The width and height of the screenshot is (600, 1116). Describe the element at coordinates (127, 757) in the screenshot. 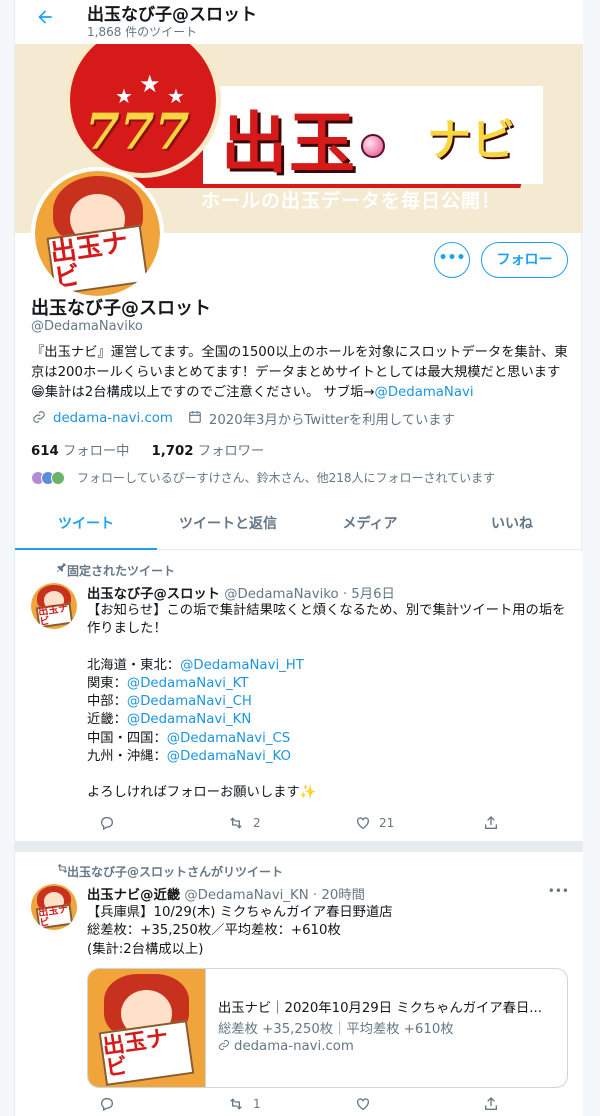

I see `region-label: 九州・沖縄：` at that location.